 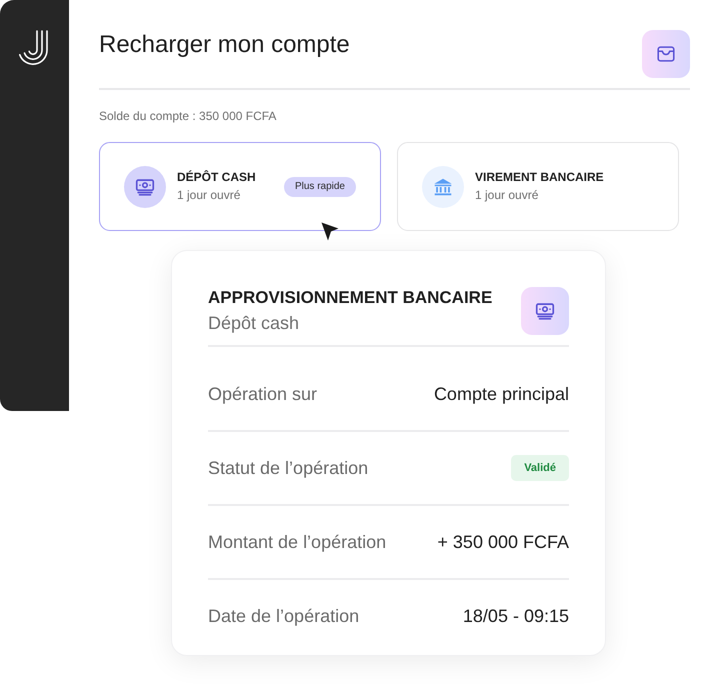 I want to click on method-title: VIREMENT BANCAIRE, so click(x=539, y=177).